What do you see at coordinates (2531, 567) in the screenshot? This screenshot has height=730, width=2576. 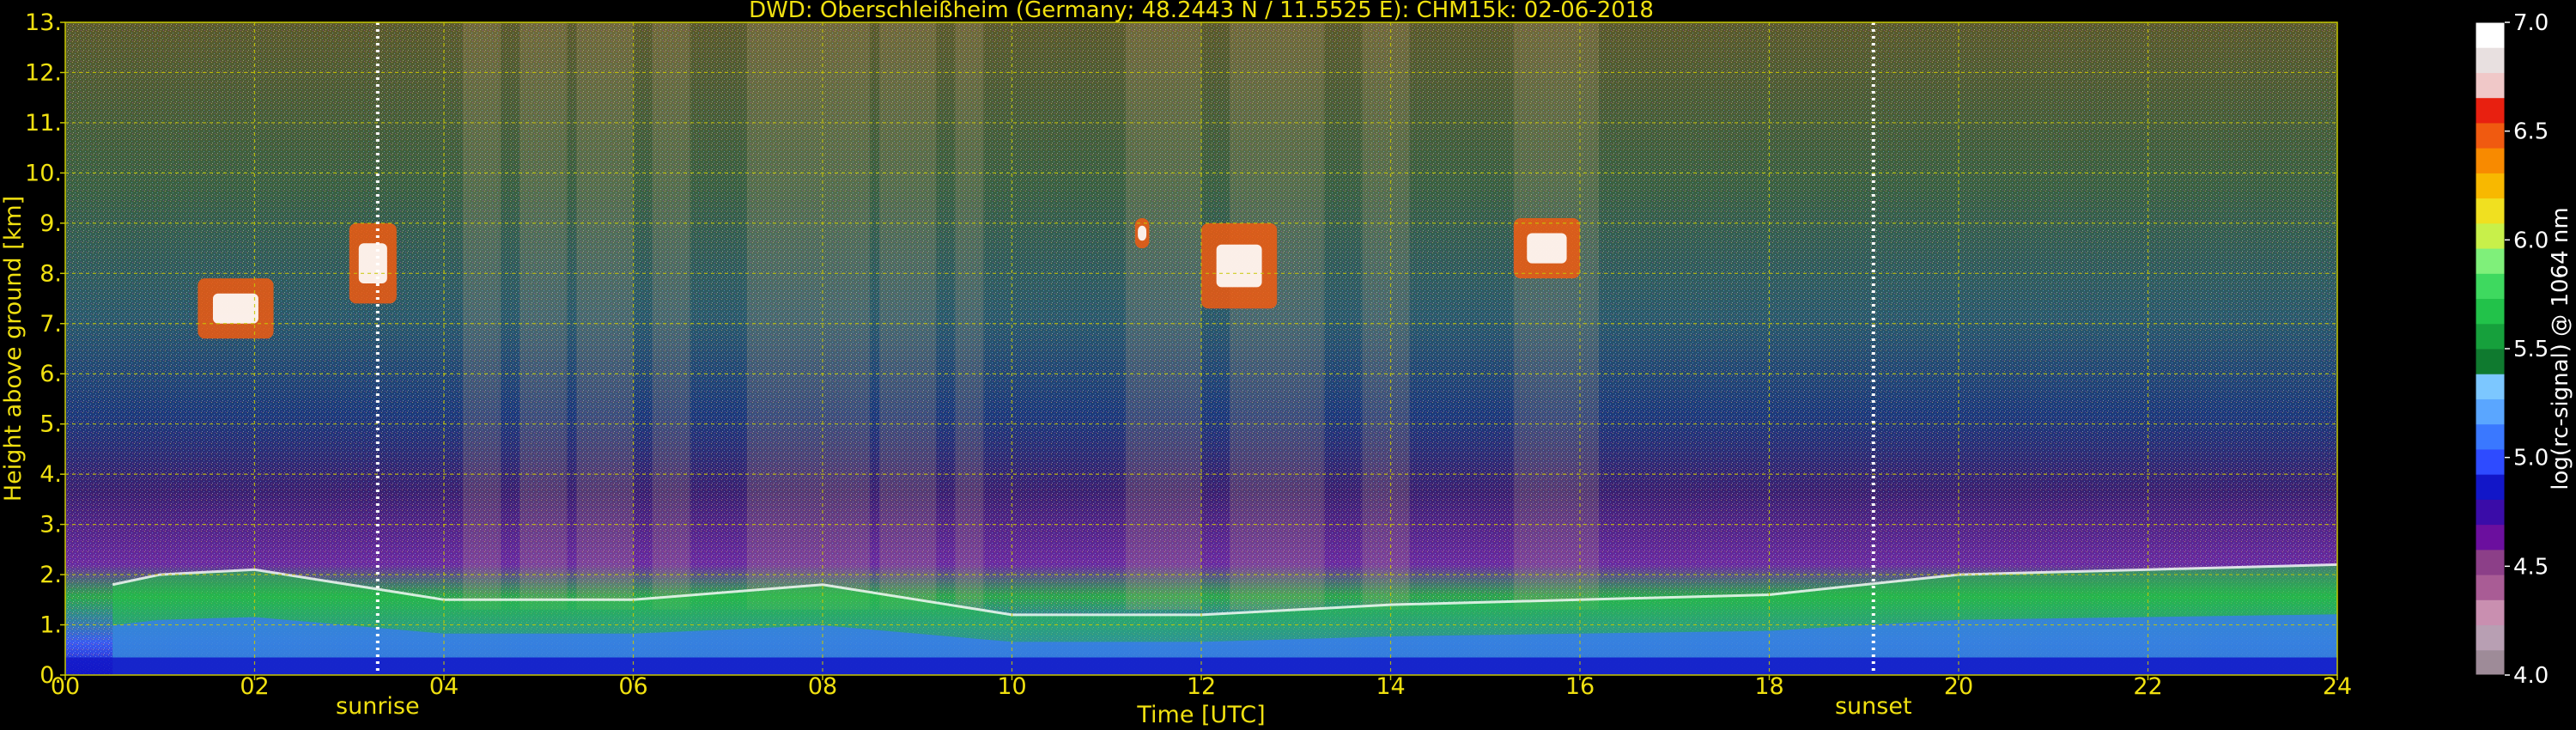 I see `colorbar-tick-label: 4.5` at bounding box center [2531, 567].